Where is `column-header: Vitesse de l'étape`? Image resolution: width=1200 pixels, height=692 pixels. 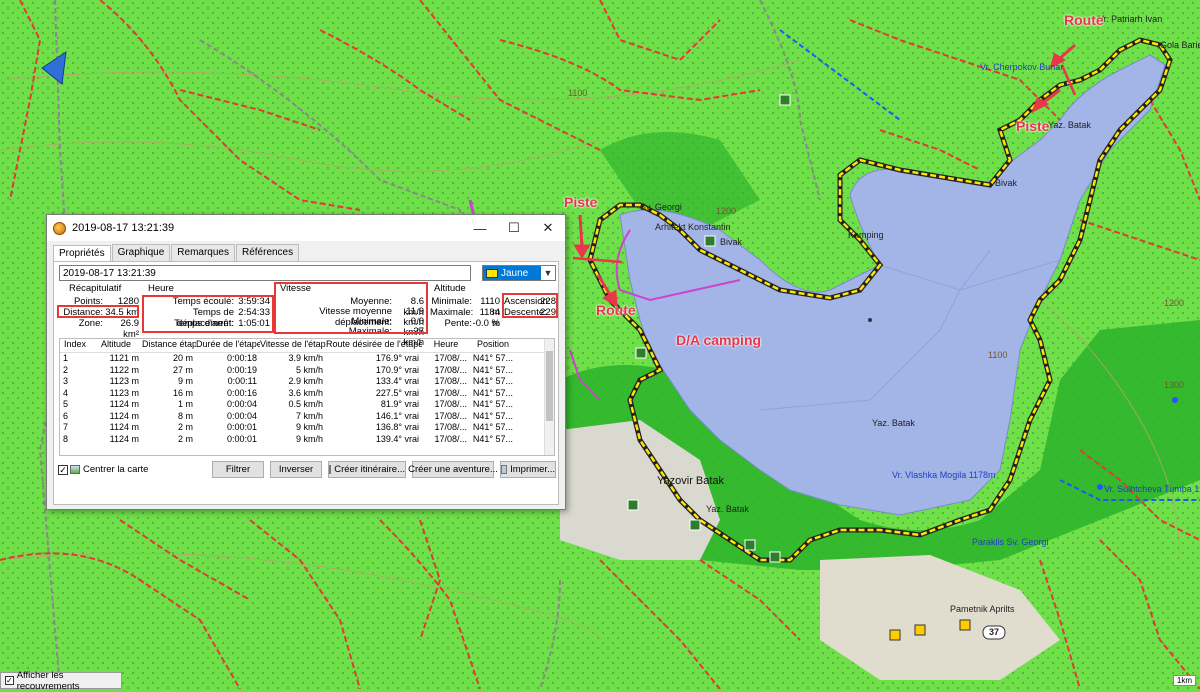
column-header: Vitesse de l'étape is located at coordinates (293, 345).